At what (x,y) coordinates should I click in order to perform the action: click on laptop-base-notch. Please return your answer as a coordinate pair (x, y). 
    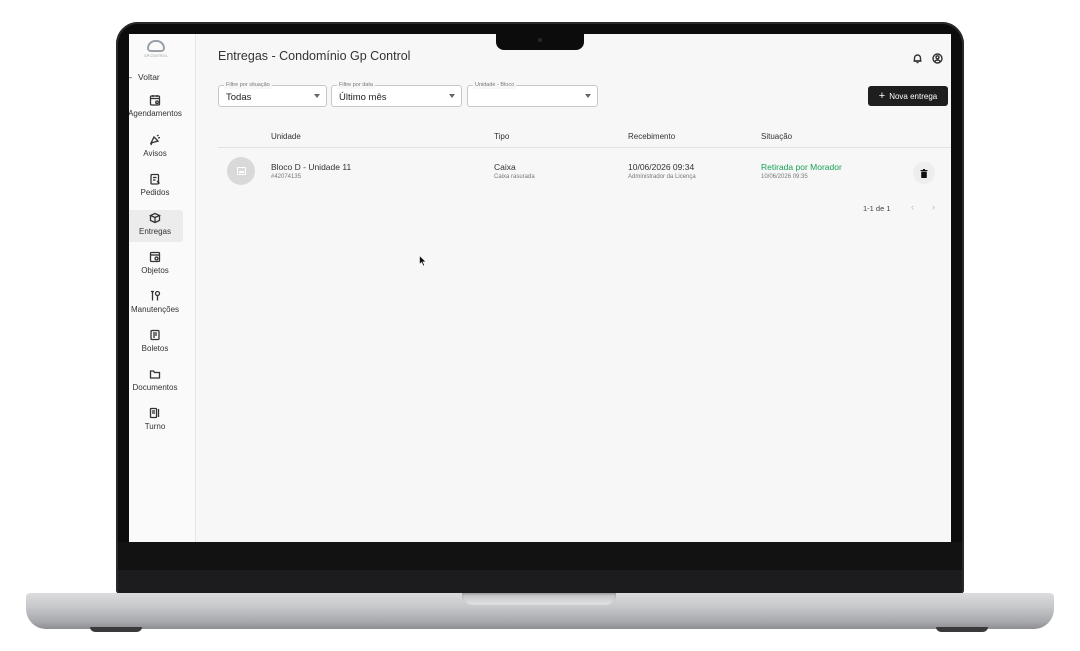
    Looking at the image, I should click on (539, 599).